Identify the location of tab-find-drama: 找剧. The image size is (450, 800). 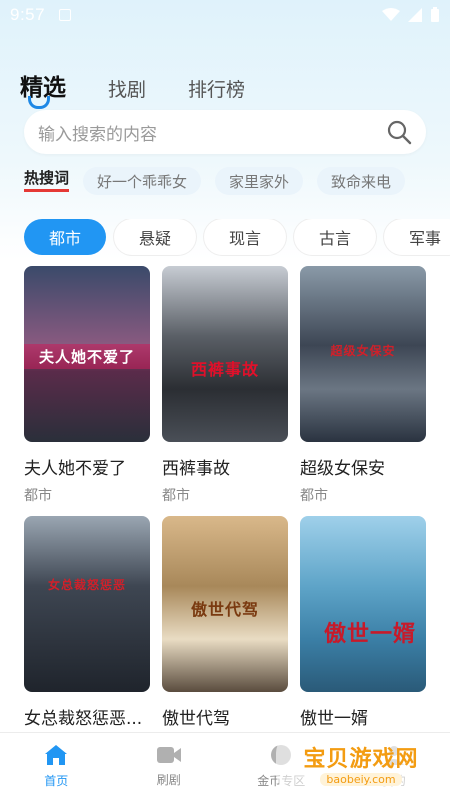
(127, 90).